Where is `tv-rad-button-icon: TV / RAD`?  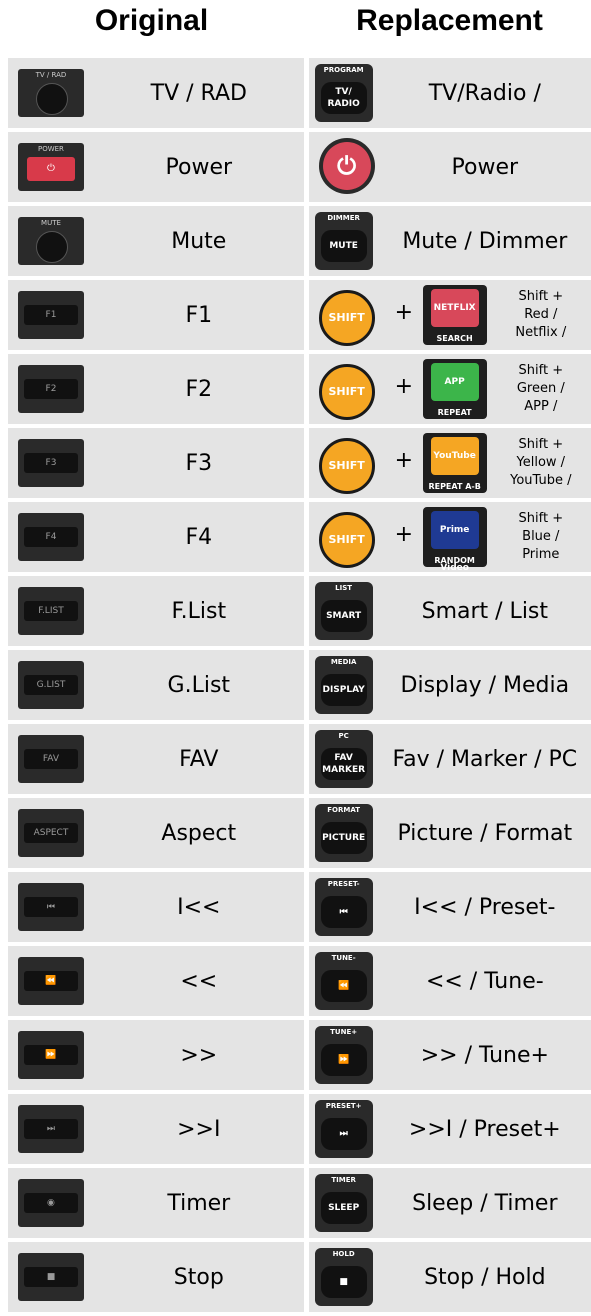 tv-rad-button-icon: TV / RAD is located at coordinates (50, 93).